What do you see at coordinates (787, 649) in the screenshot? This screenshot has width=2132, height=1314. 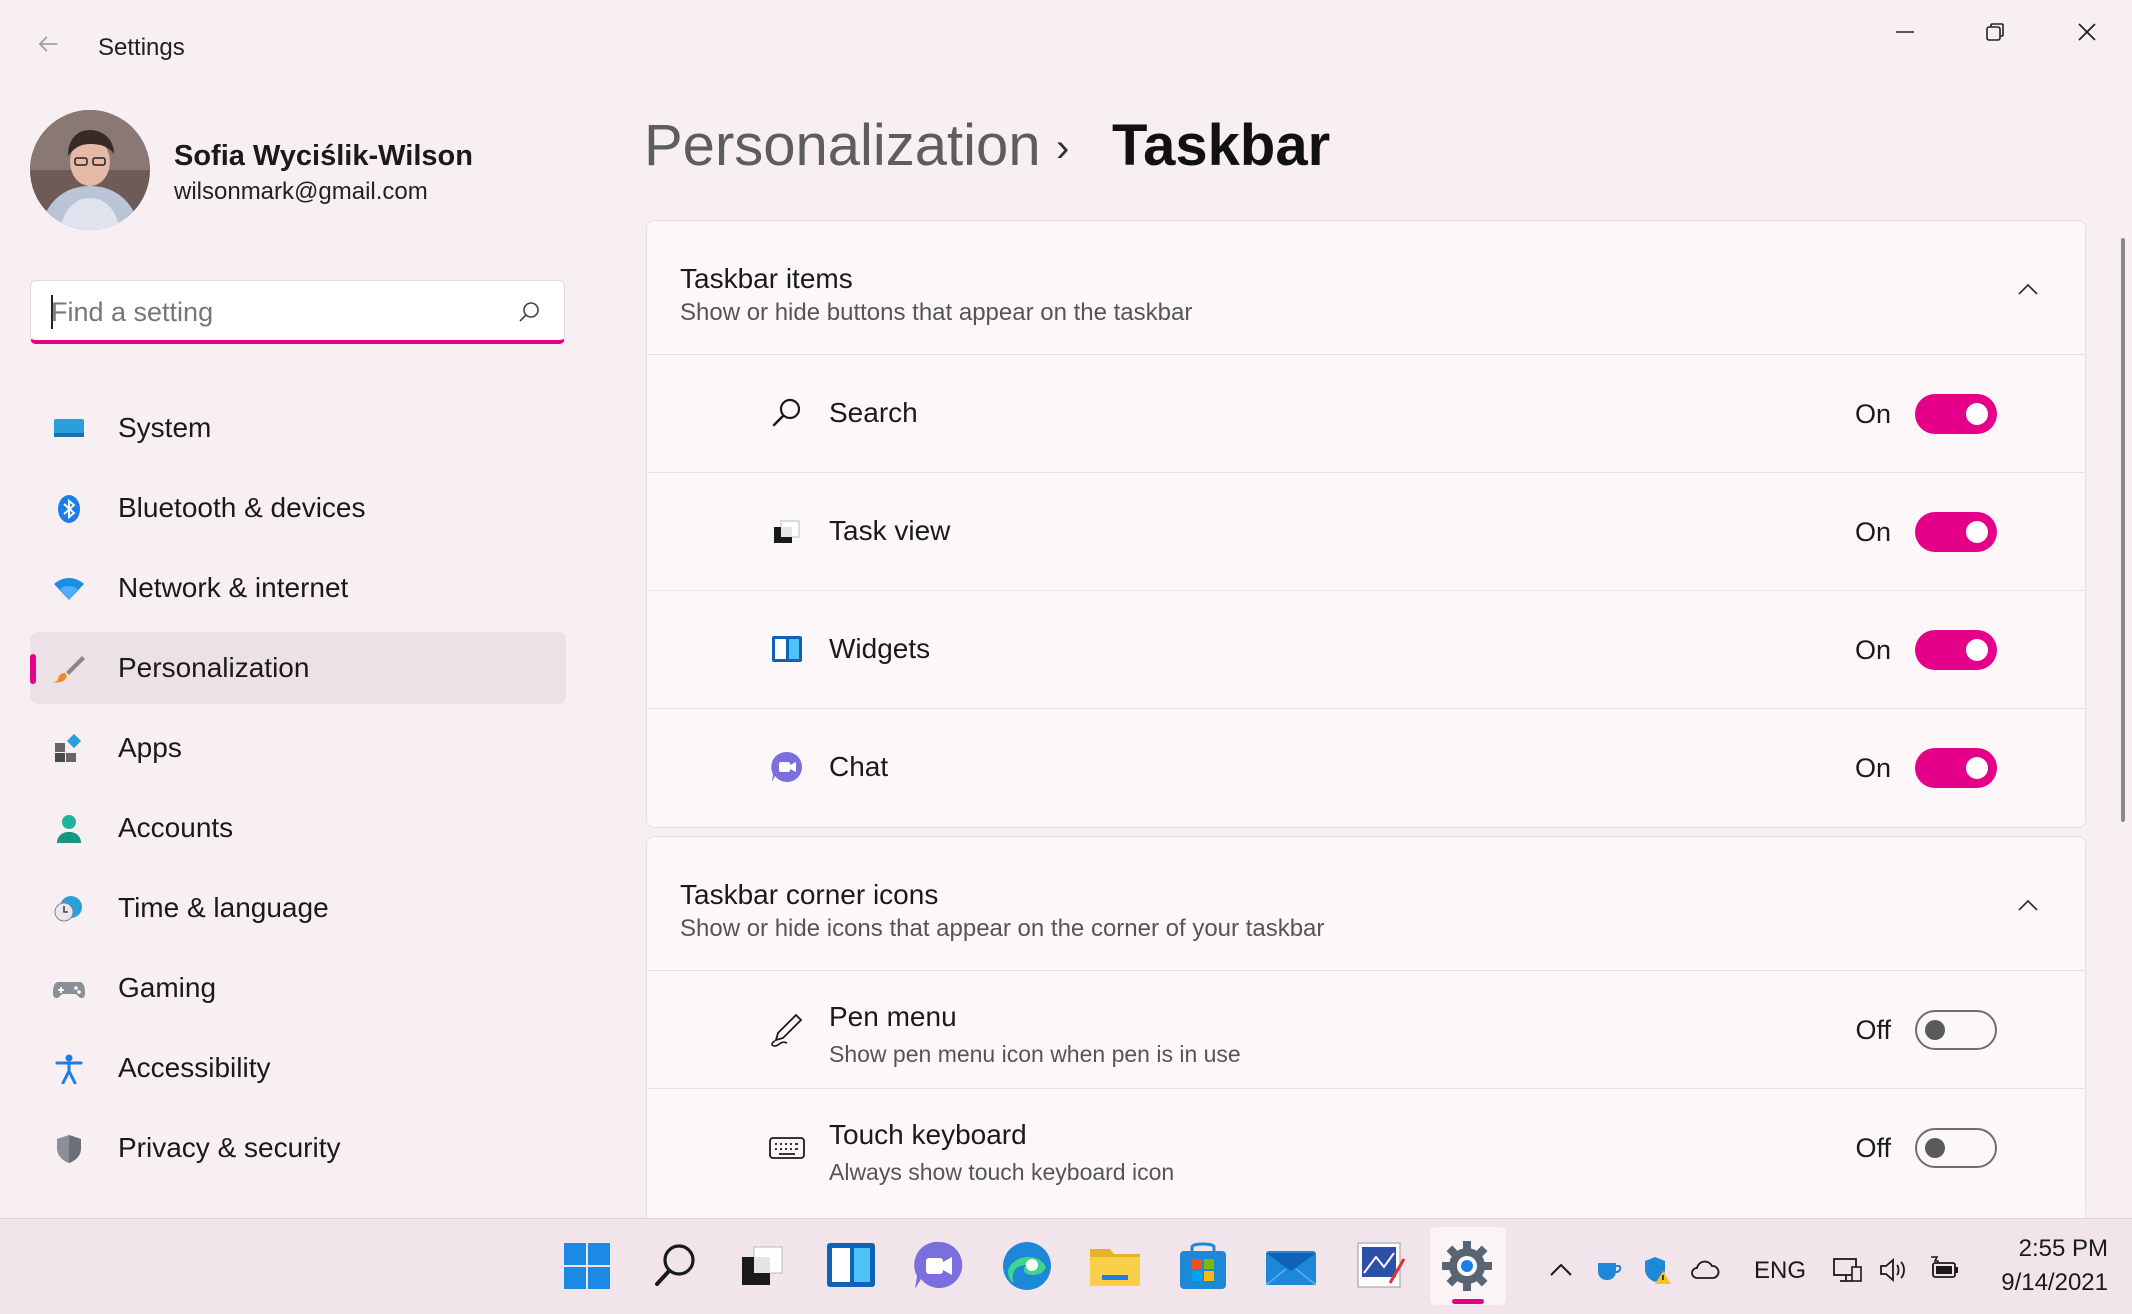 I see `widgets-icon` at bounding box center [787, 649].